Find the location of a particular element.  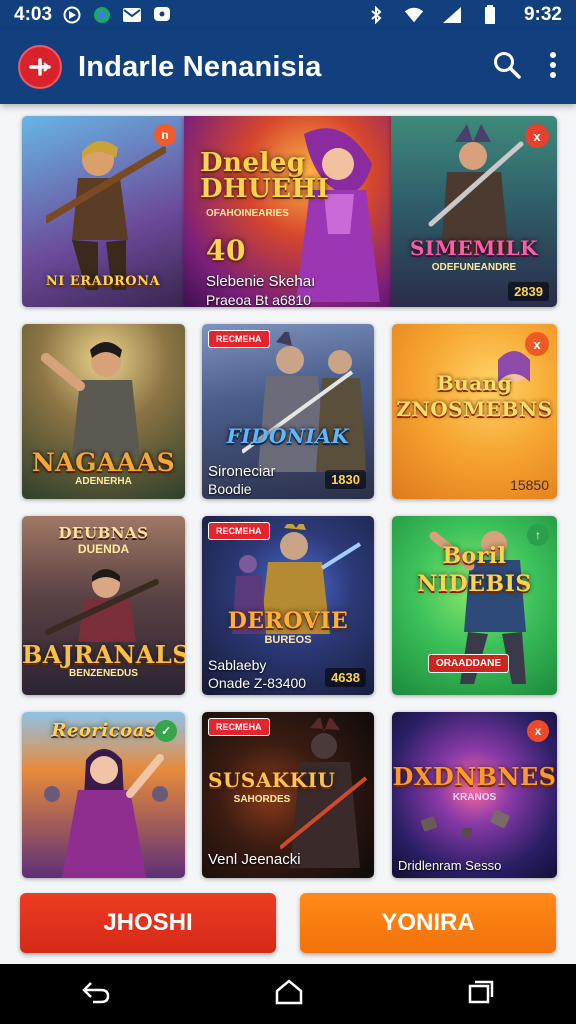

card-banner: ORAADDANE is located at coordinates (468, 663).